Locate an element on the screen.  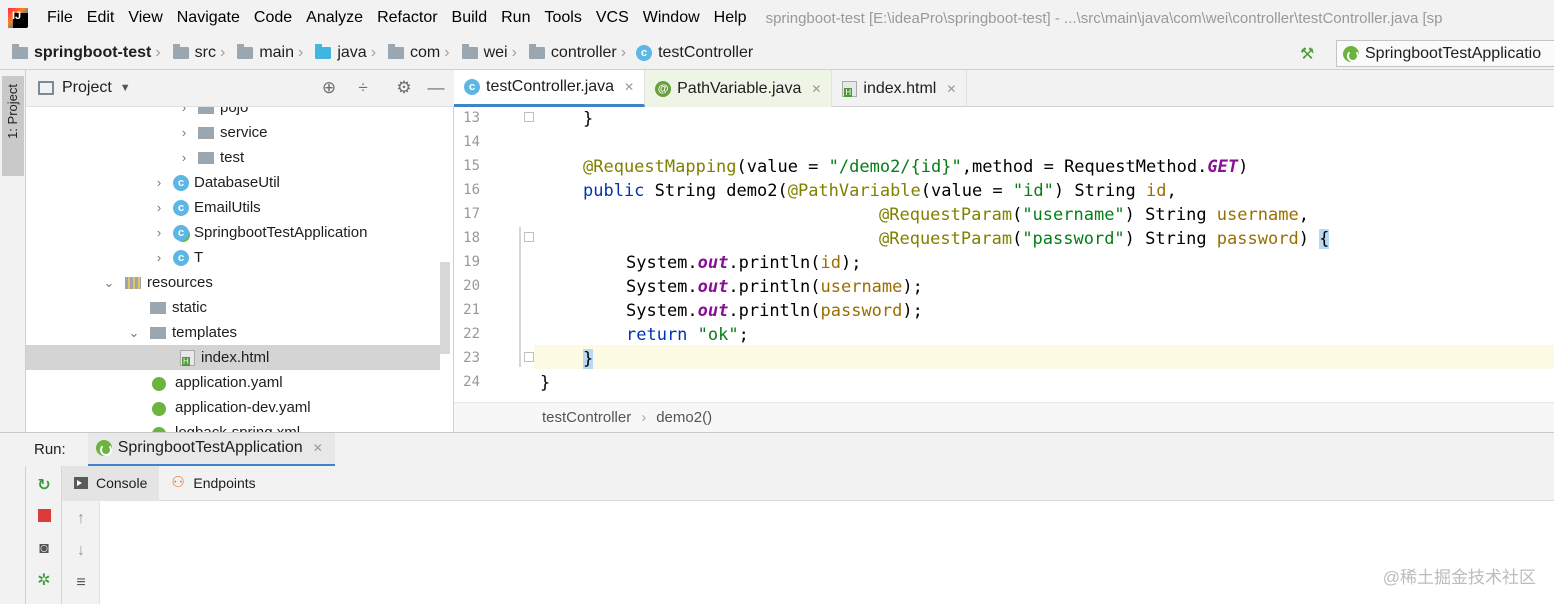
tab-console: Console is located at coordinates (111, 483).